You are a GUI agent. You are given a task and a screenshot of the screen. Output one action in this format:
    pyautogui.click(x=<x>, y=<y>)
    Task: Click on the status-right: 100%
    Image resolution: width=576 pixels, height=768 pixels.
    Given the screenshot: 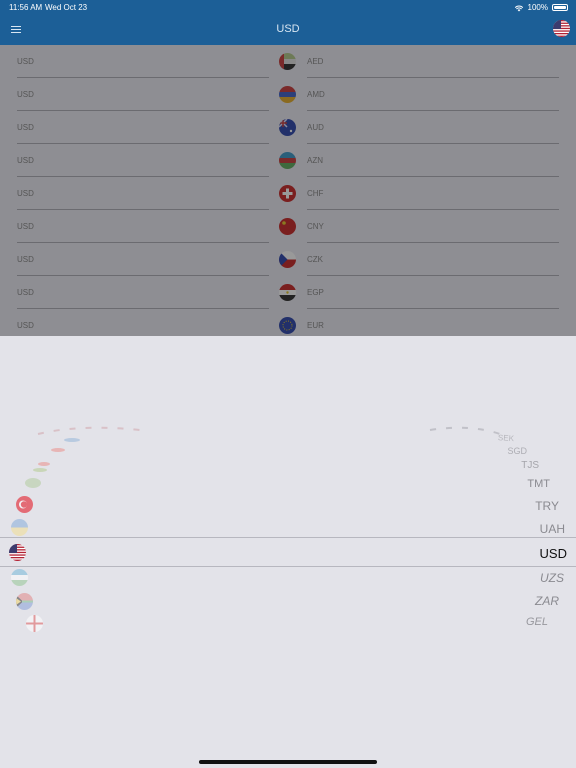 What is the action you would take?
    pyautogui.click(x=541, y=7)
    